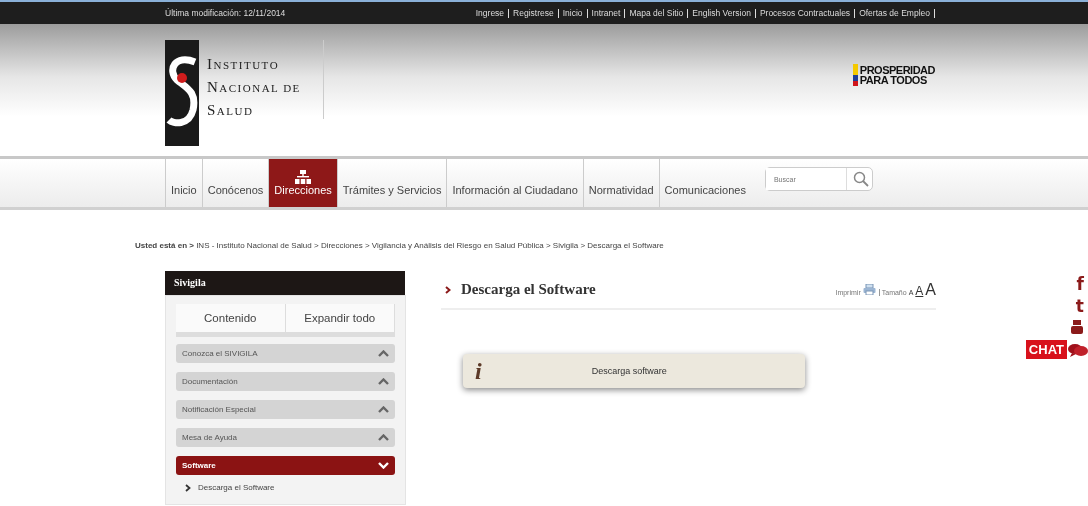 The image size is (1088, 506). Describe the element at coordinates (400, 245) in the screenshot. I see `breadcrumb-text: Usted está en > INS - Instituto Nacional de Salud > Direcciones > Vigilancia y Análisis del Riesgo en Salud Pública > Sivigila > Descarga el Software` at that location.